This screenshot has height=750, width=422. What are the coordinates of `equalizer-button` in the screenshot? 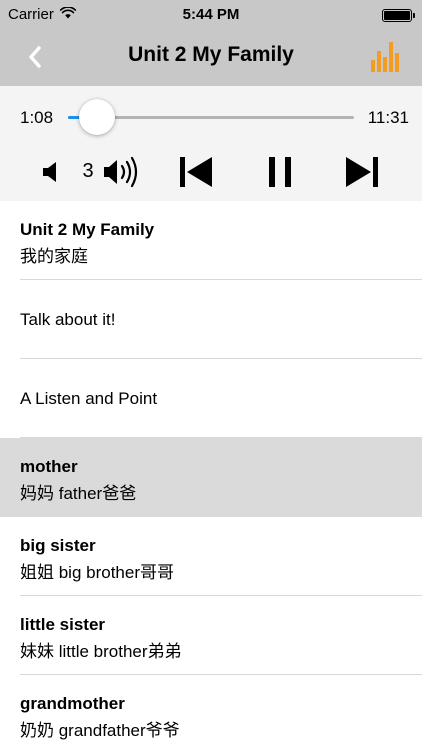 It's located at (386, 57).